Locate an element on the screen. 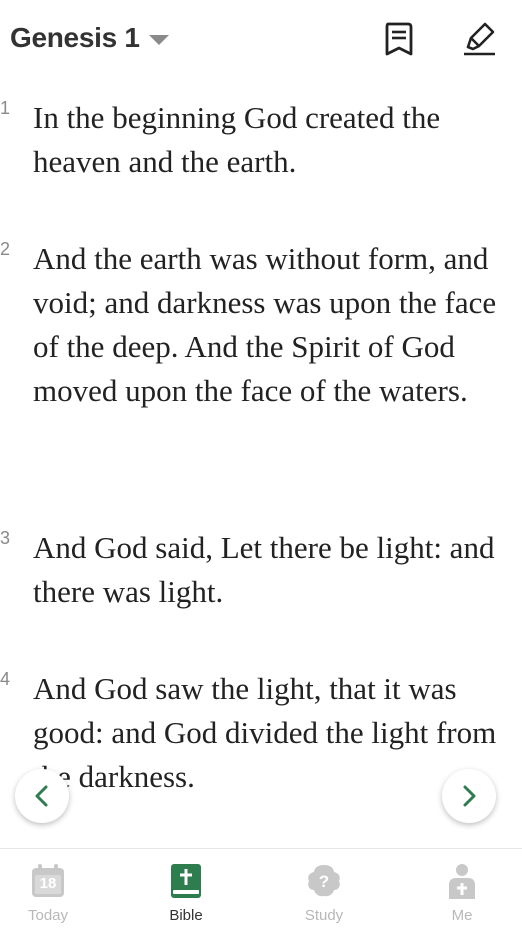 The width and height of the screenshot is (522, 935). tab-study: ? Study is located at coordinates (324, 892).